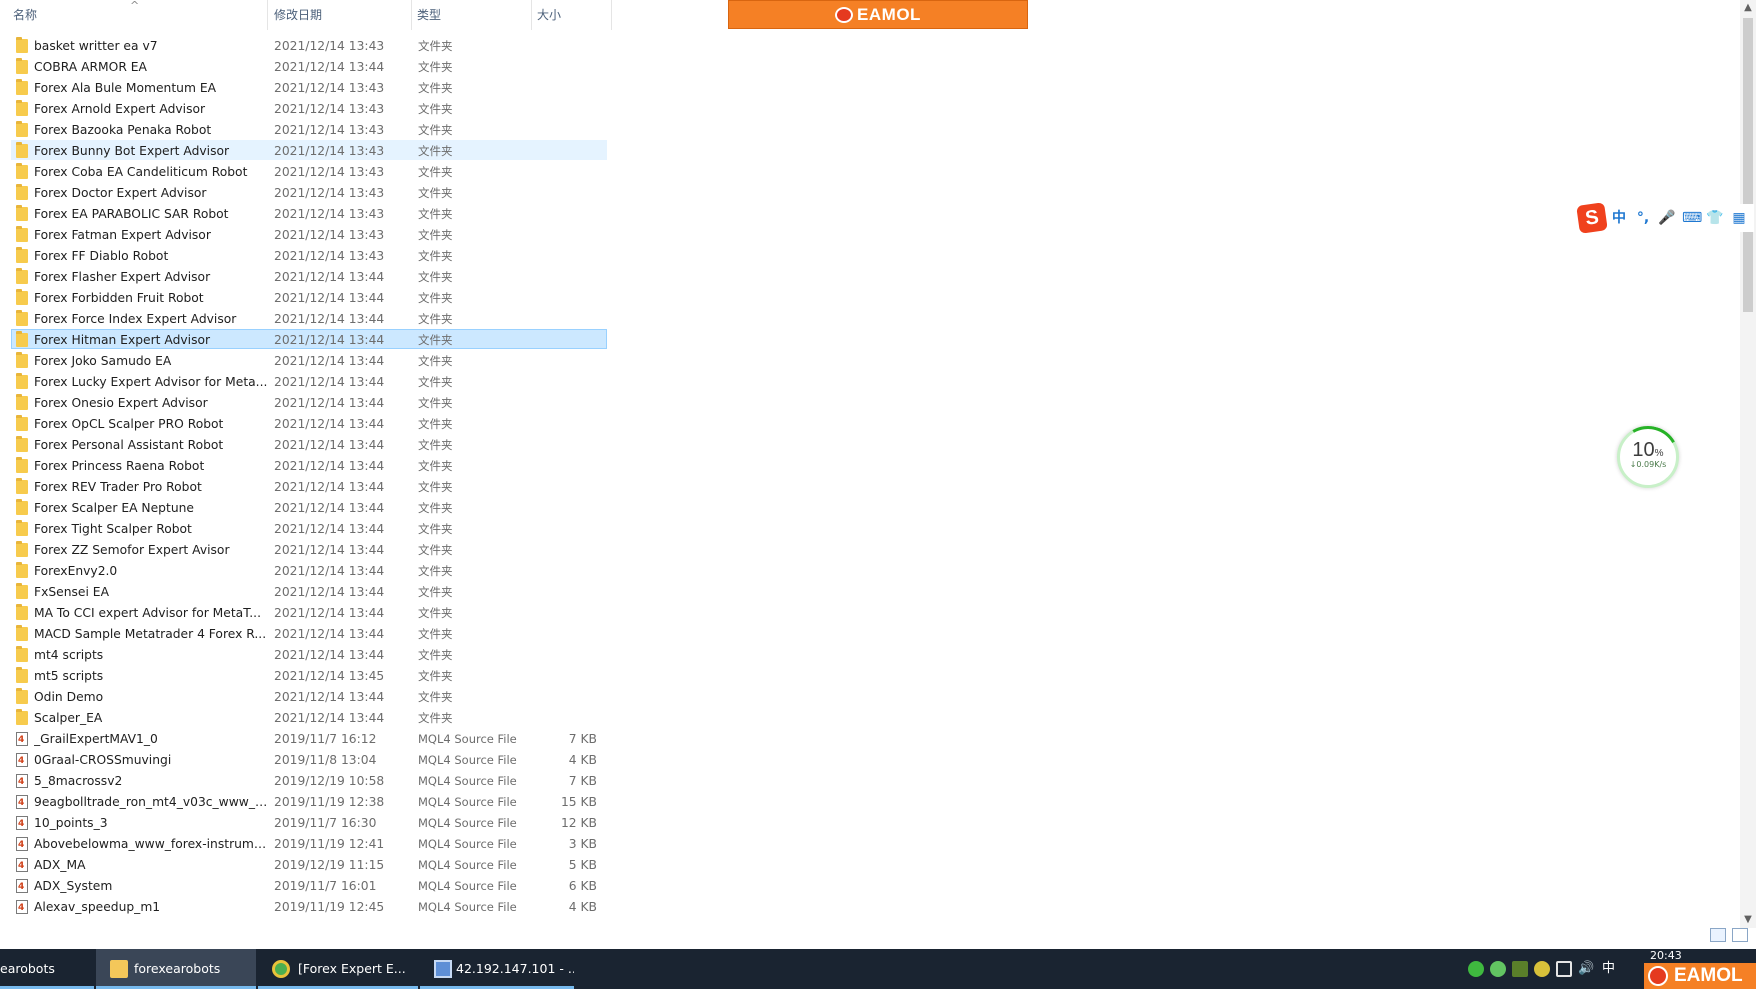 The width and height of the screenshot is (1756, 989). Describe the element at coordinates (1476, 969) in the screenshot. I see `wechat-tray-icon` at that location.